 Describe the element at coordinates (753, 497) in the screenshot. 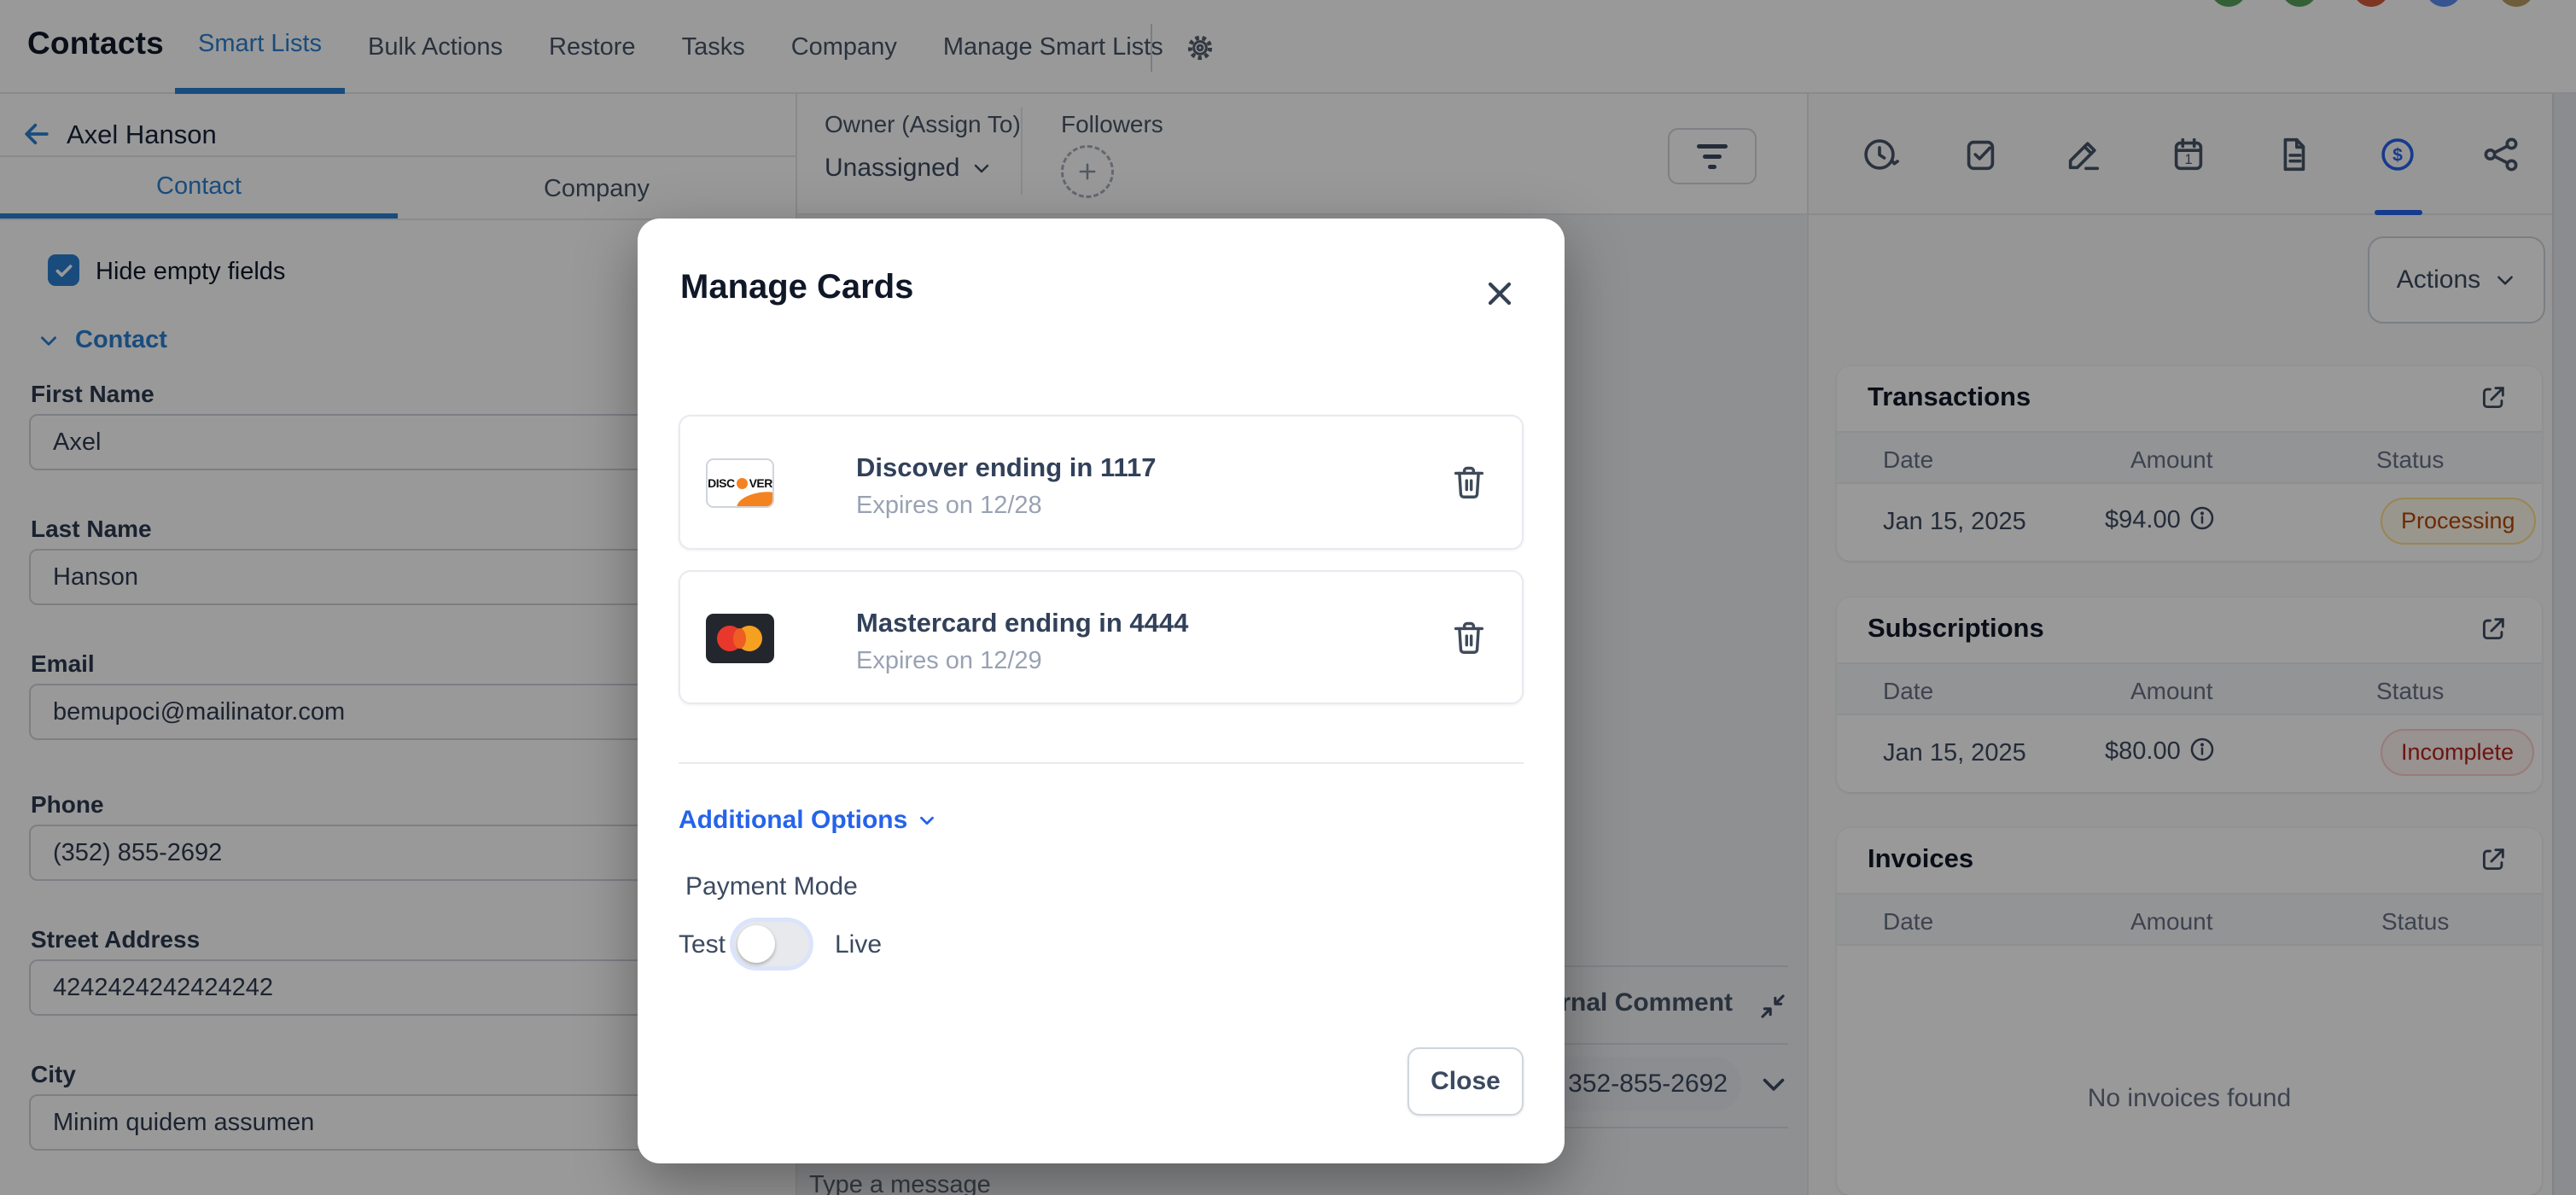

I see `discover-swoosh` at that location.